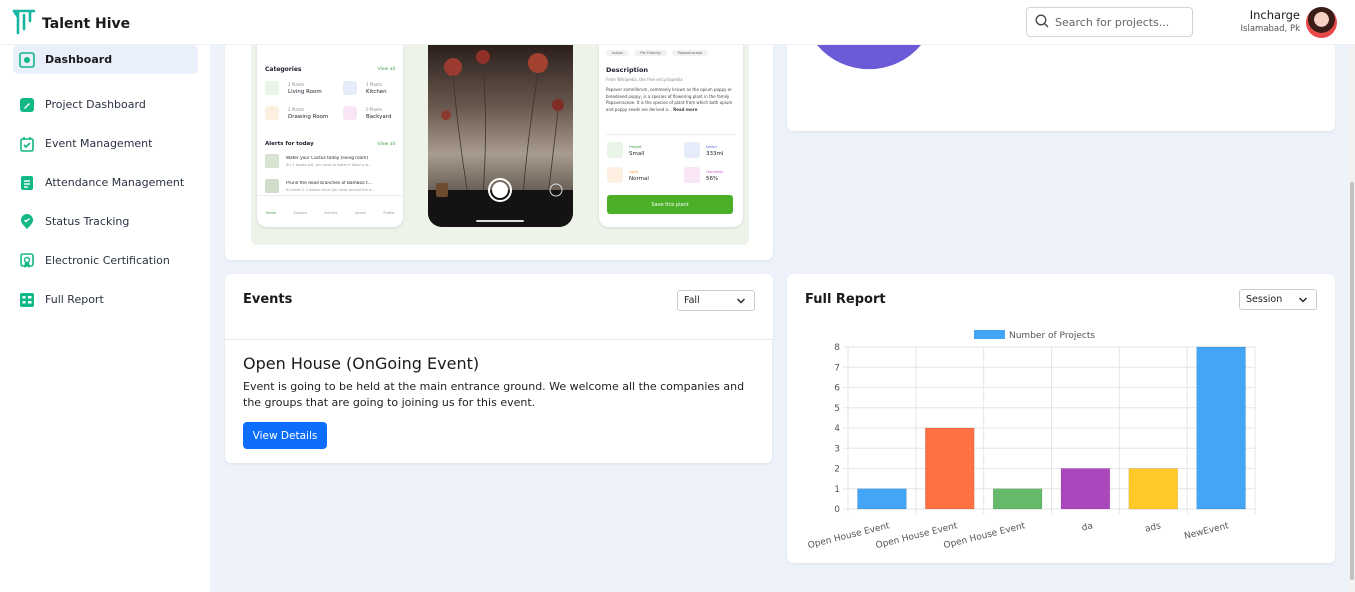 The image size is (1355, 592). What do you see at coordinates (374, 109) in the screenshot?
I see `category-count: 0 Plants` at bounding box center [374, 109].